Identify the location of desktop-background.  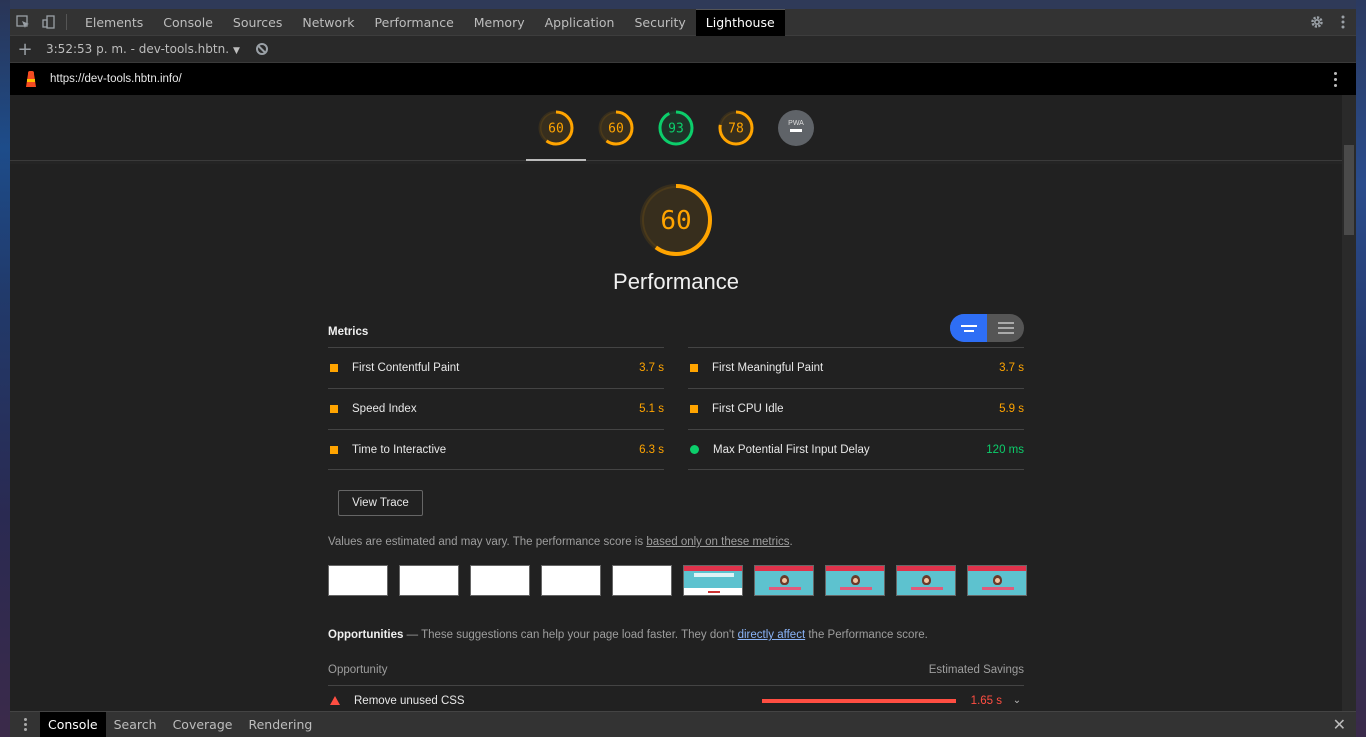
(683, 4).